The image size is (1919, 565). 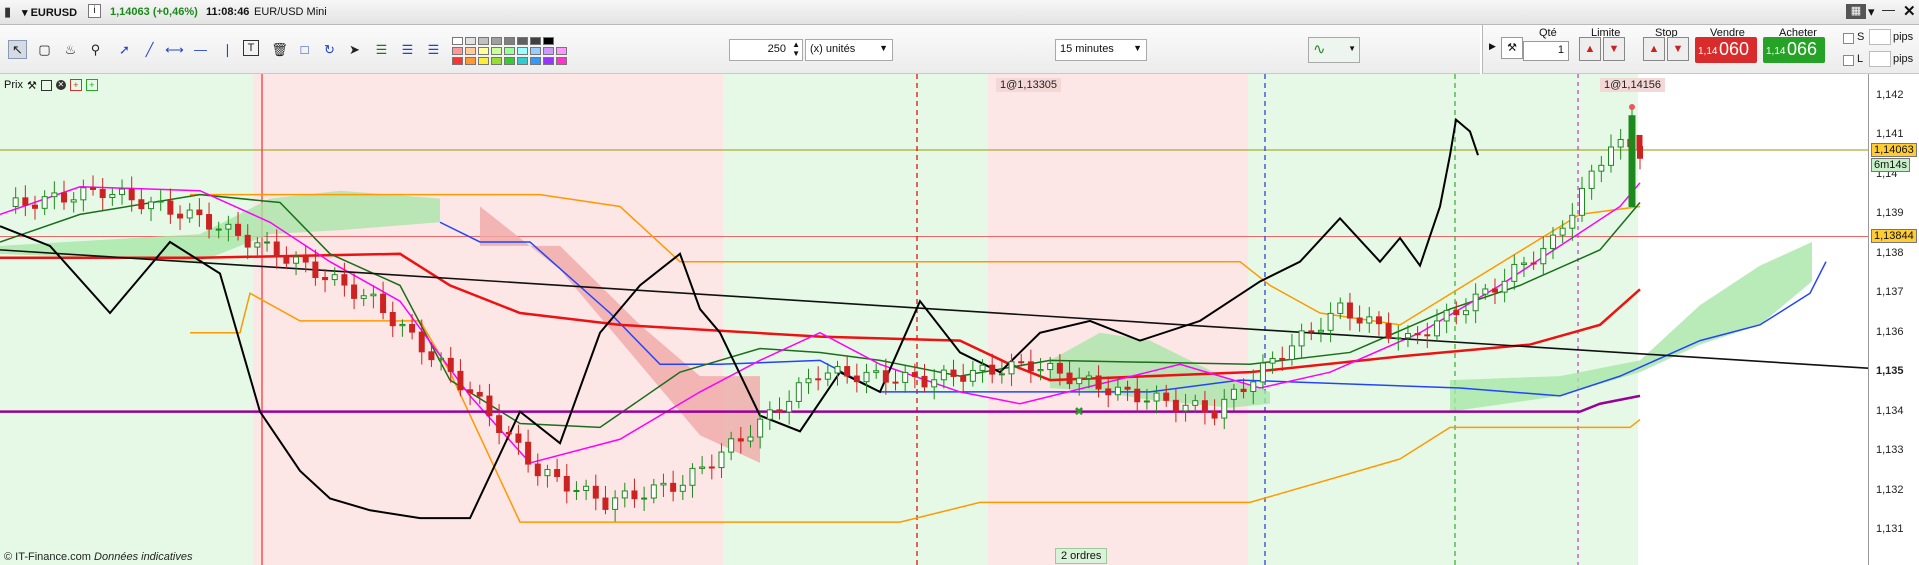 I want to click on sell-button: 1,14 060, so click(x=1726, y=50).